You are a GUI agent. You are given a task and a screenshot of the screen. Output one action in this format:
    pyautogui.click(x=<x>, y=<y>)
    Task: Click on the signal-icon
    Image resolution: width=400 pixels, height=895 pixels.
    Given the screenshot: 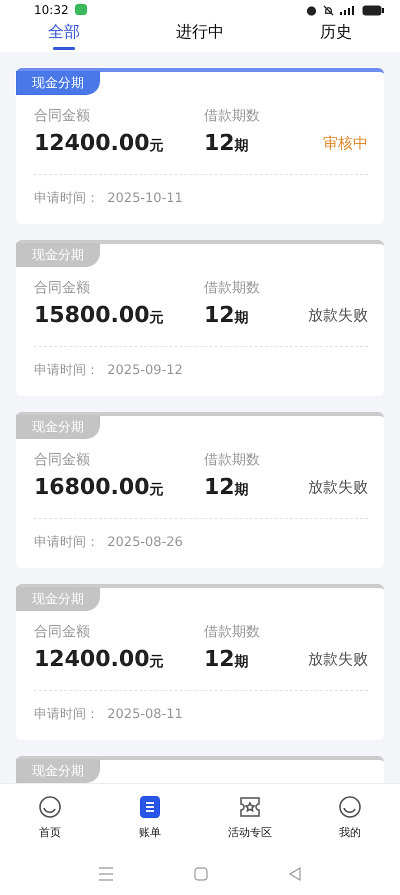 What is the action you would take?
    pyautogui.click(x=348, y=10)
    